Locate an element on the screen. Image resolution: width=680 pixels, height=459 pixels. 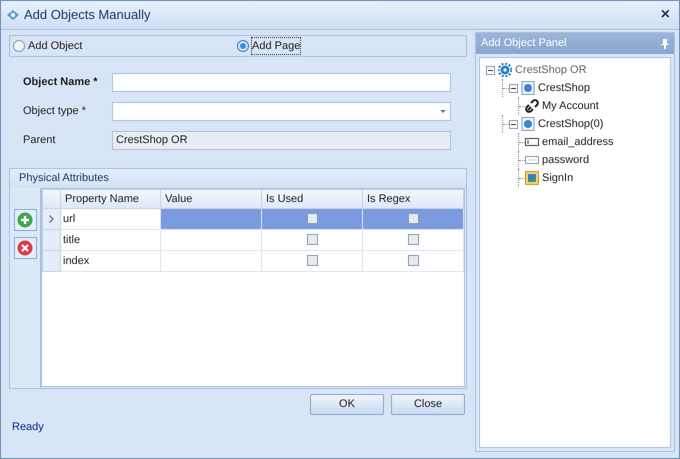
ok-button: OK is located at coordinates (347, 404).